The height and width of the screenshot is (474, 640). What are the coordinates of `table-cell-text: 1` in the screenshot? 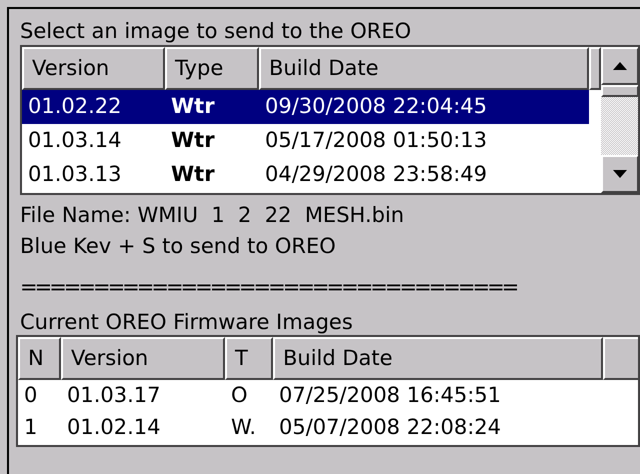 It's located at (30, 428).